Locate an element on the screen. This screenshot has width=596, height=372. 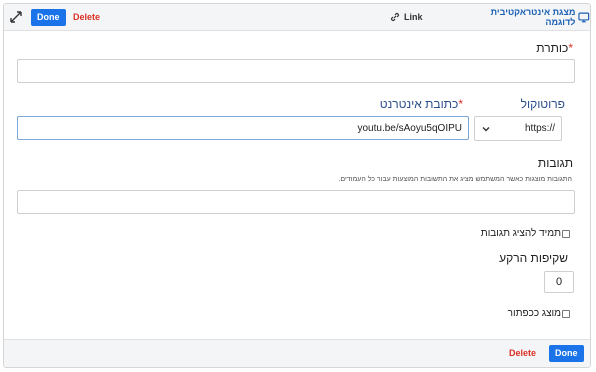
url-input is located at coordinates (243, 128).